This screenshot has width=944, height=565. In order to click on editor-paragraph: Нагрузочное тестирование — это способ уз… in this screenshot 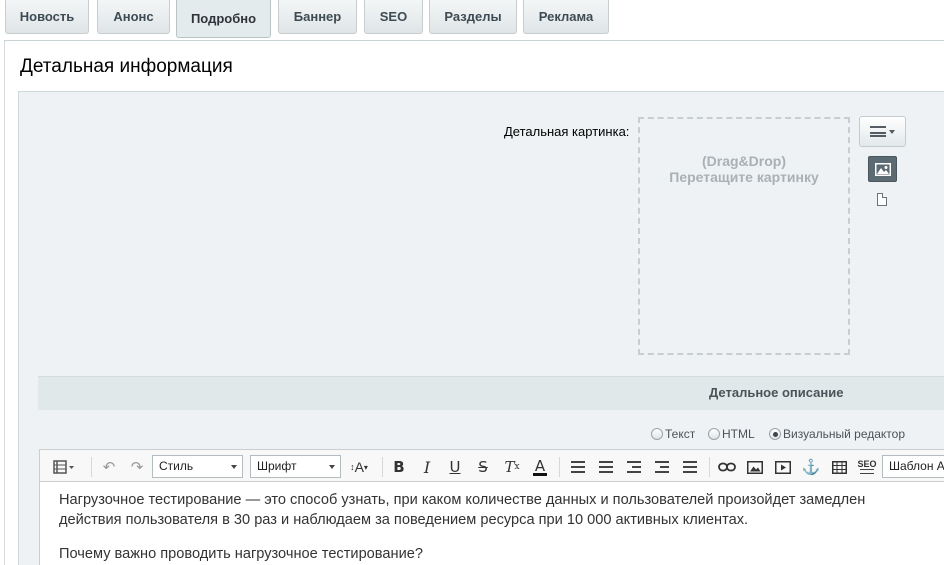, I will do `click(462, 500)`.